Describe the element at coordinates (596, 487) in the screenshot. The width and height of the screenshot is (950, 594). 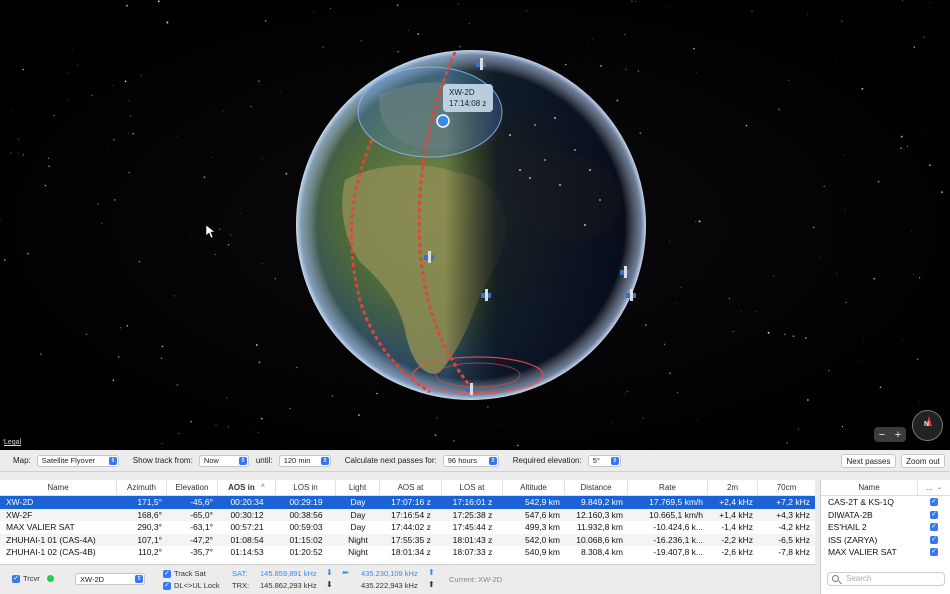
I see `col-header-distance: Distance` at that location.